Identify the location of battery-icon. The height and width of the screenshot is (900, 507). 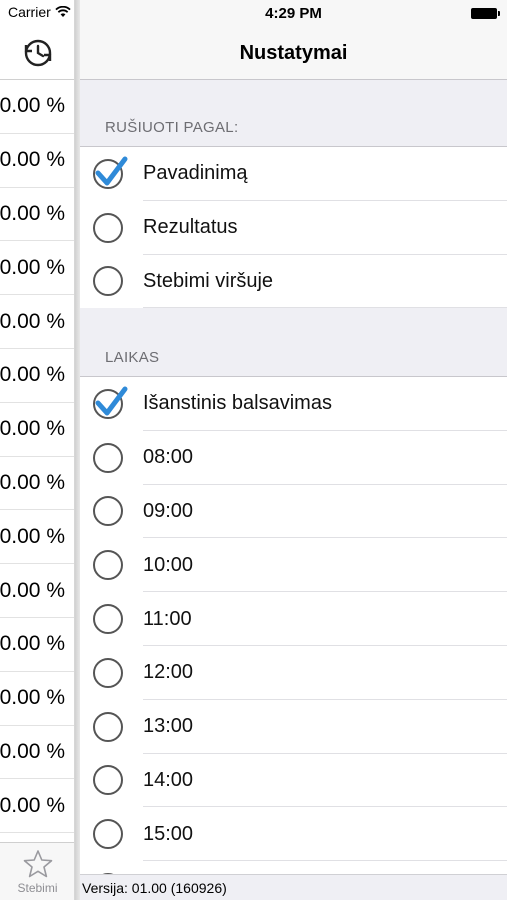
(485, 13).